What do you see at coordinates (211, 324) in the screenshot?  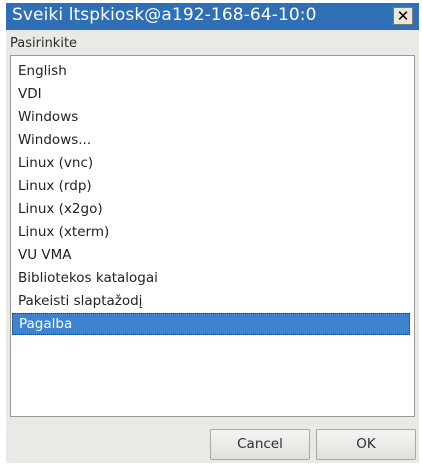 I see `list-item-pagalba-selected: Pagalba` at bounding box center [211, 324].